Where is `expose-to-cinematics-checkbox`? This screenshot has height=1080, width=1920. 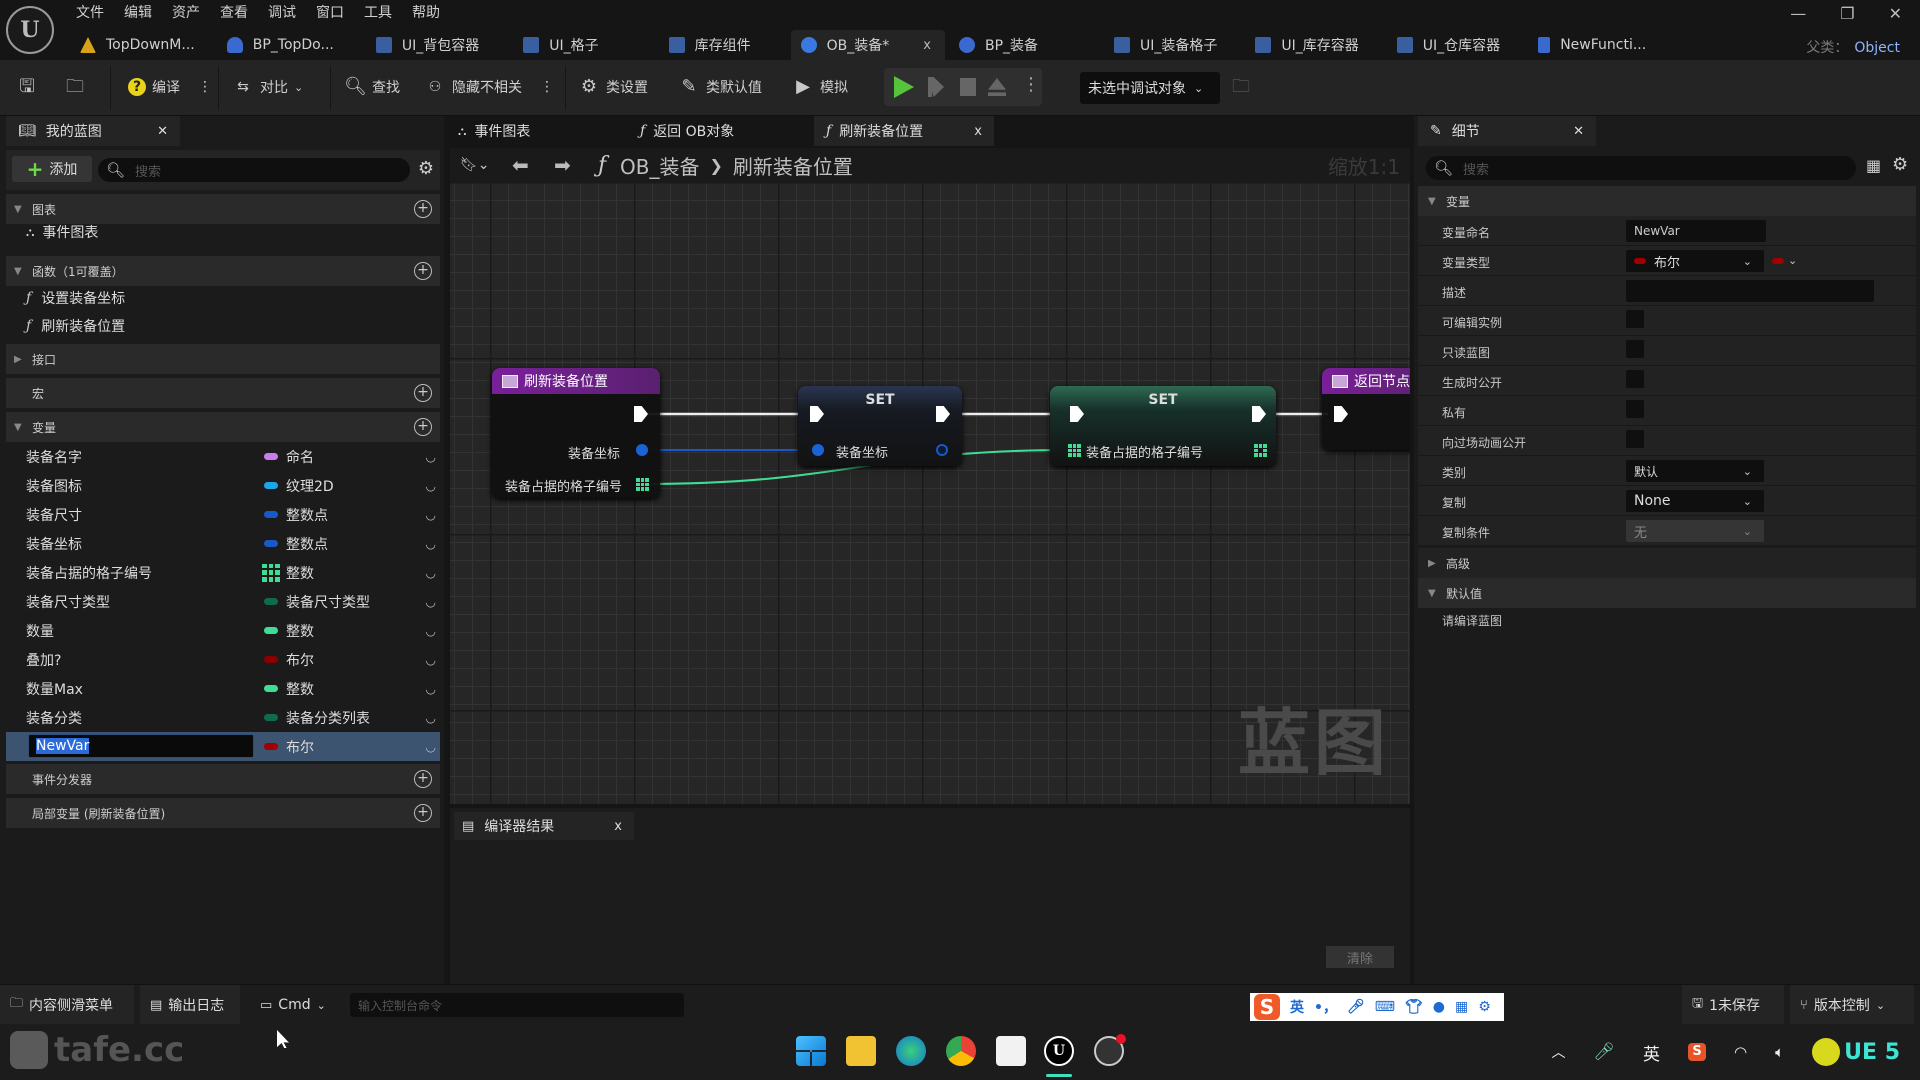 expose-to-cinematics-checkbox is located at coordinates (1635, 439).